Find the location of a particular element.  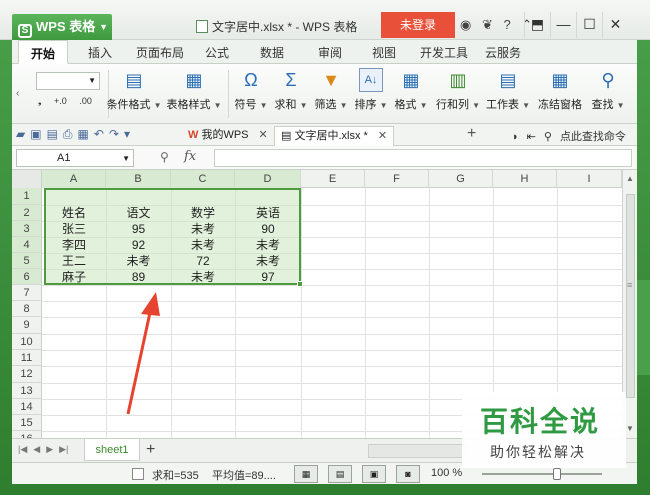

tab-insert: 插入 is located at coordinates (100, 52).